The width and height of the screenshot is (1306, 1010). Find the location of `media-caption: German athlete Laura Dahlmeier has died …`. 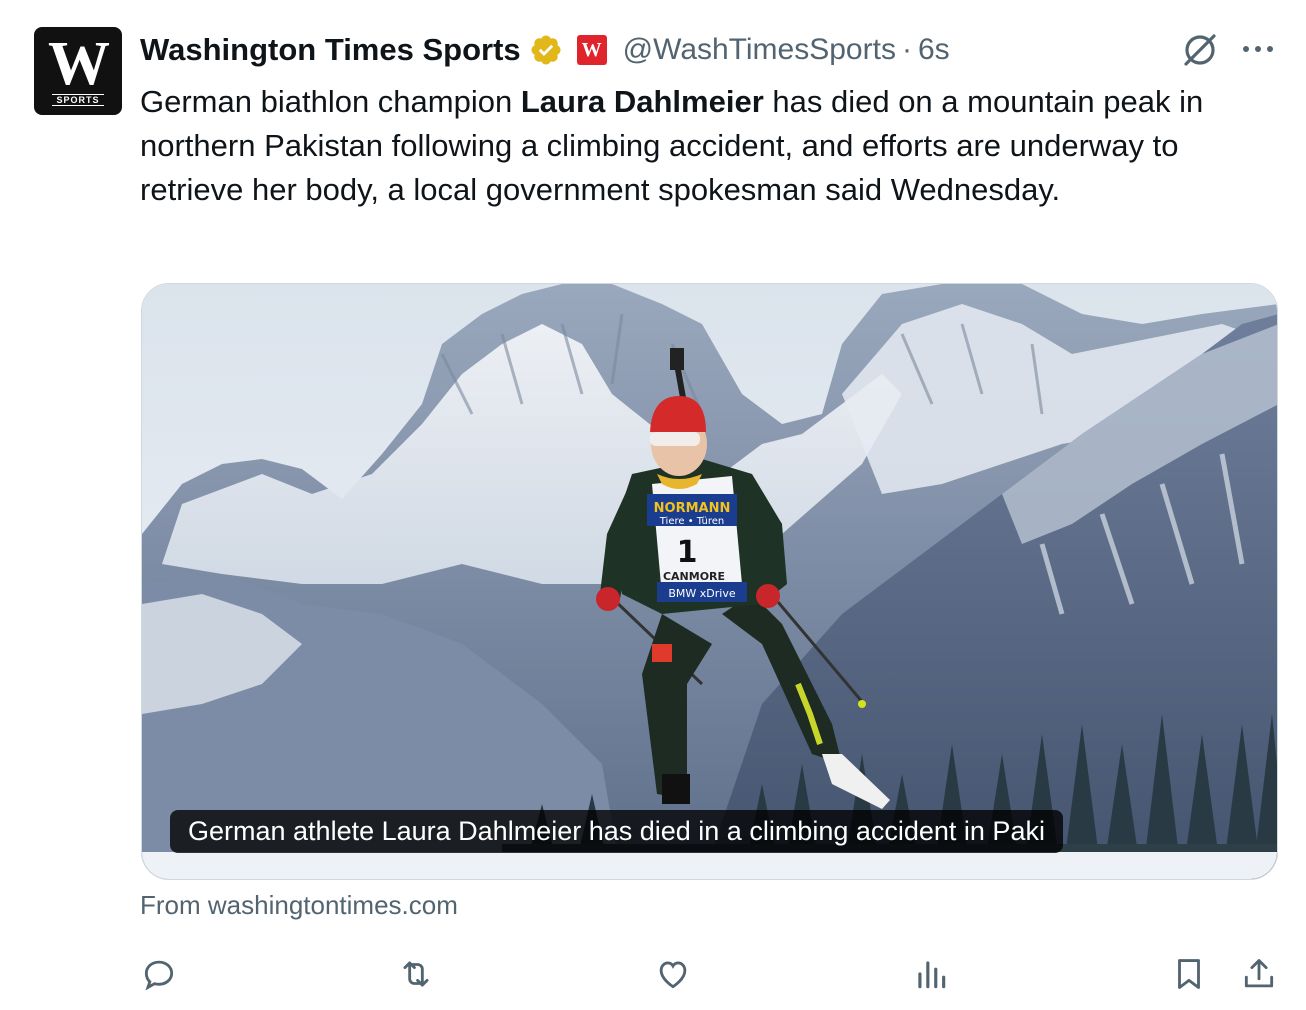

media-caption: German athlete Laura Dahlmeier has died … is located at coordinates (616, 831).